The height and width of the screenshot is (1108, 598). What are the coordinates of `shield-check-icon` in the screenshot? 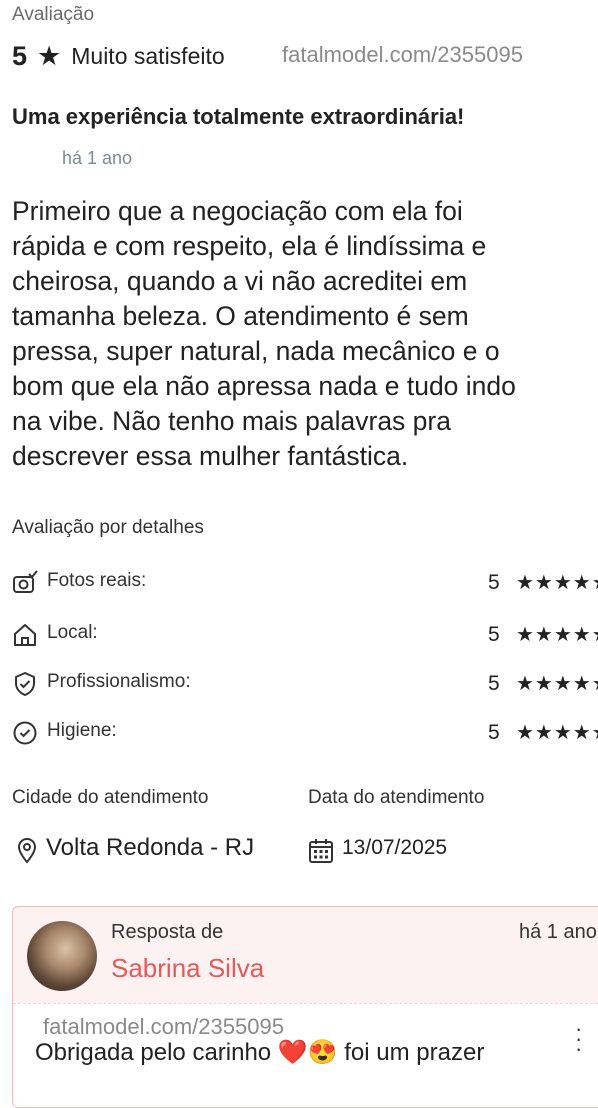 It's located at (25, 684).